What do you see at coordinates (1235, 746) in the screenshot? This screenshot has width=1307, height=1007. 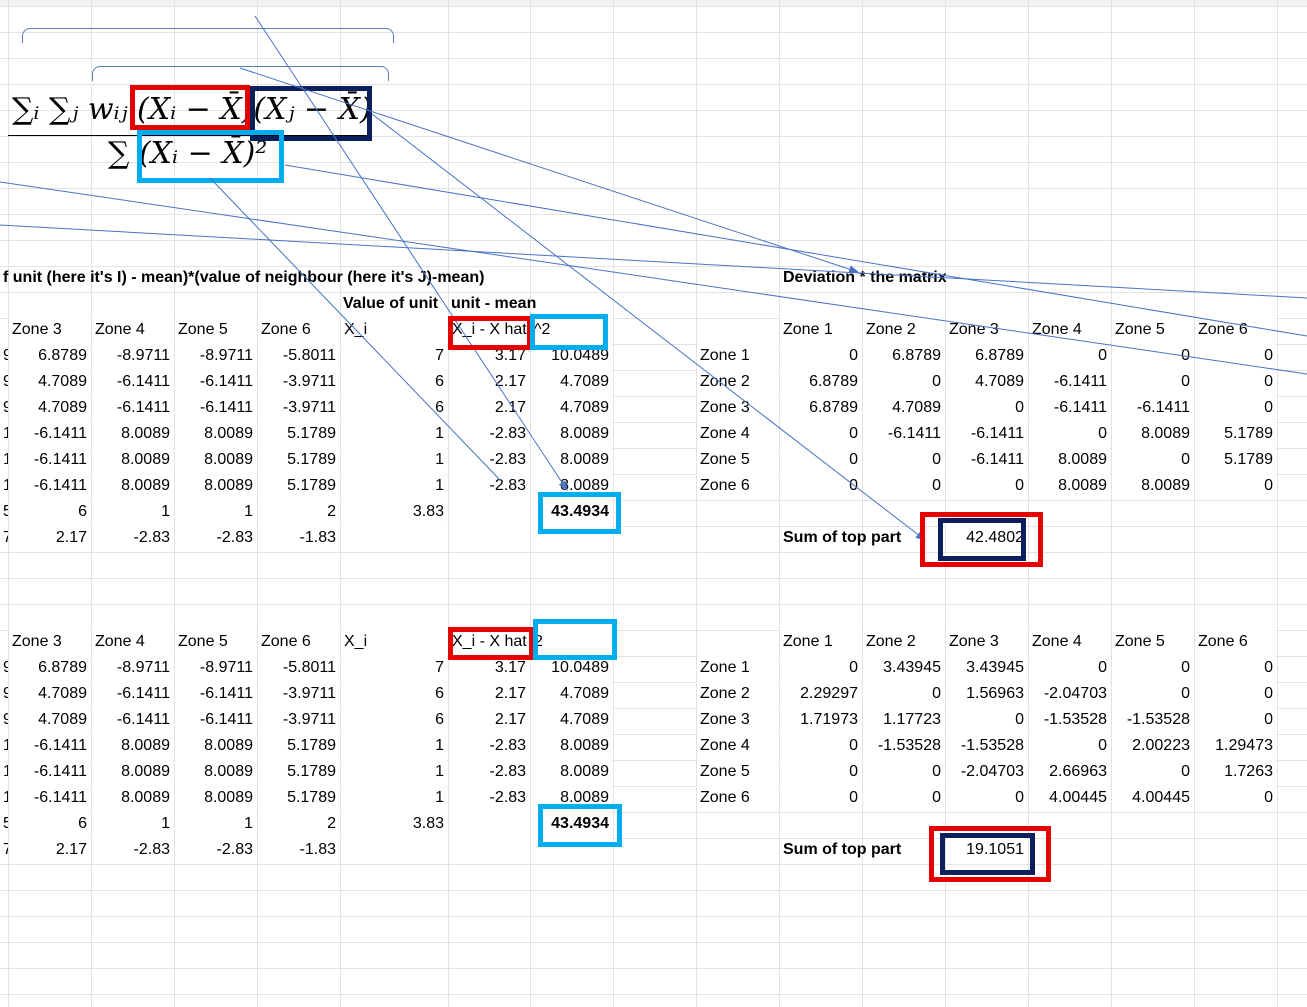 I see `matrix-cell: 1.29473` at bounding box center [1235, 746].